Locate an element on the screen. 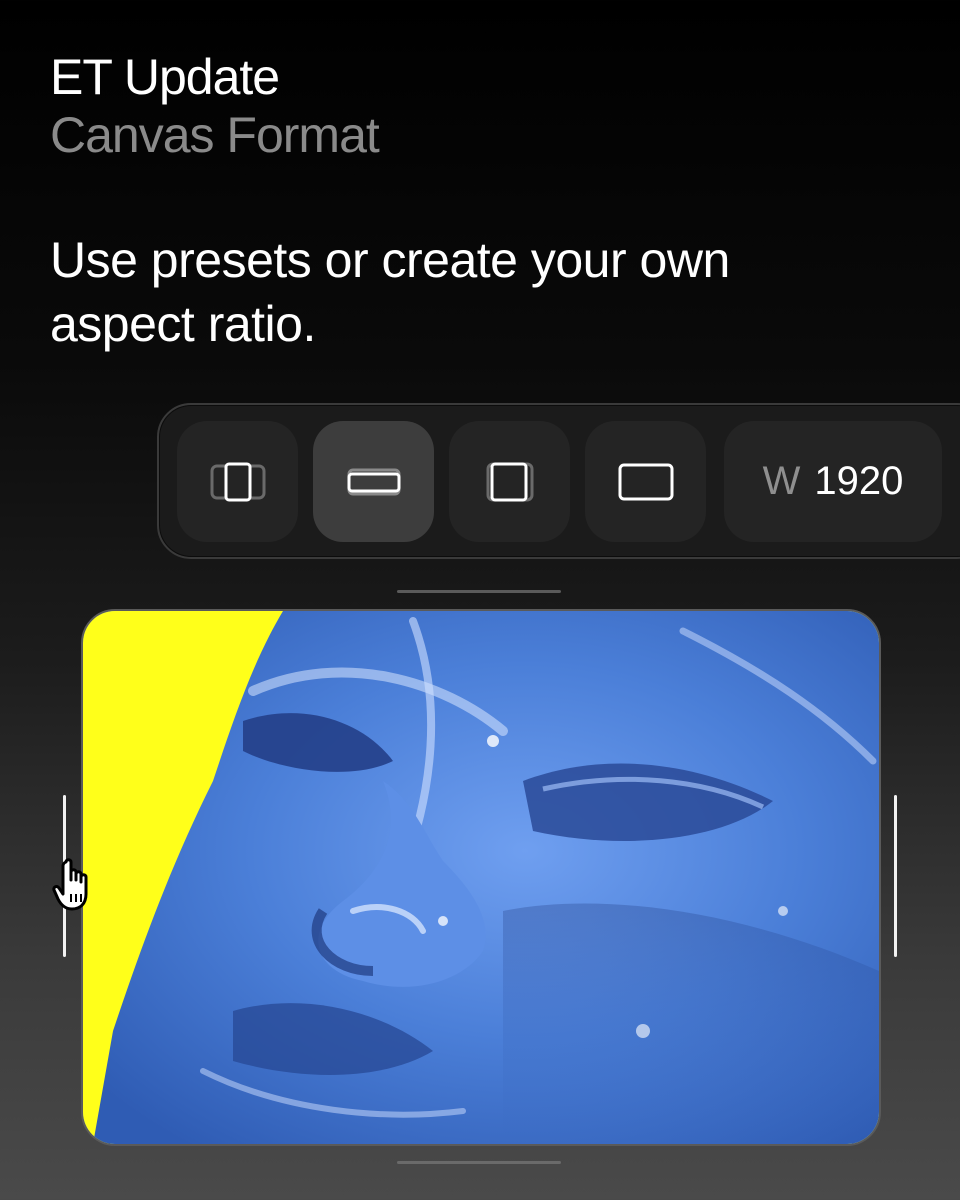 The image size is (960, 1200). canvas-bottom-resize-handle is located at coordinates (479, 1162).